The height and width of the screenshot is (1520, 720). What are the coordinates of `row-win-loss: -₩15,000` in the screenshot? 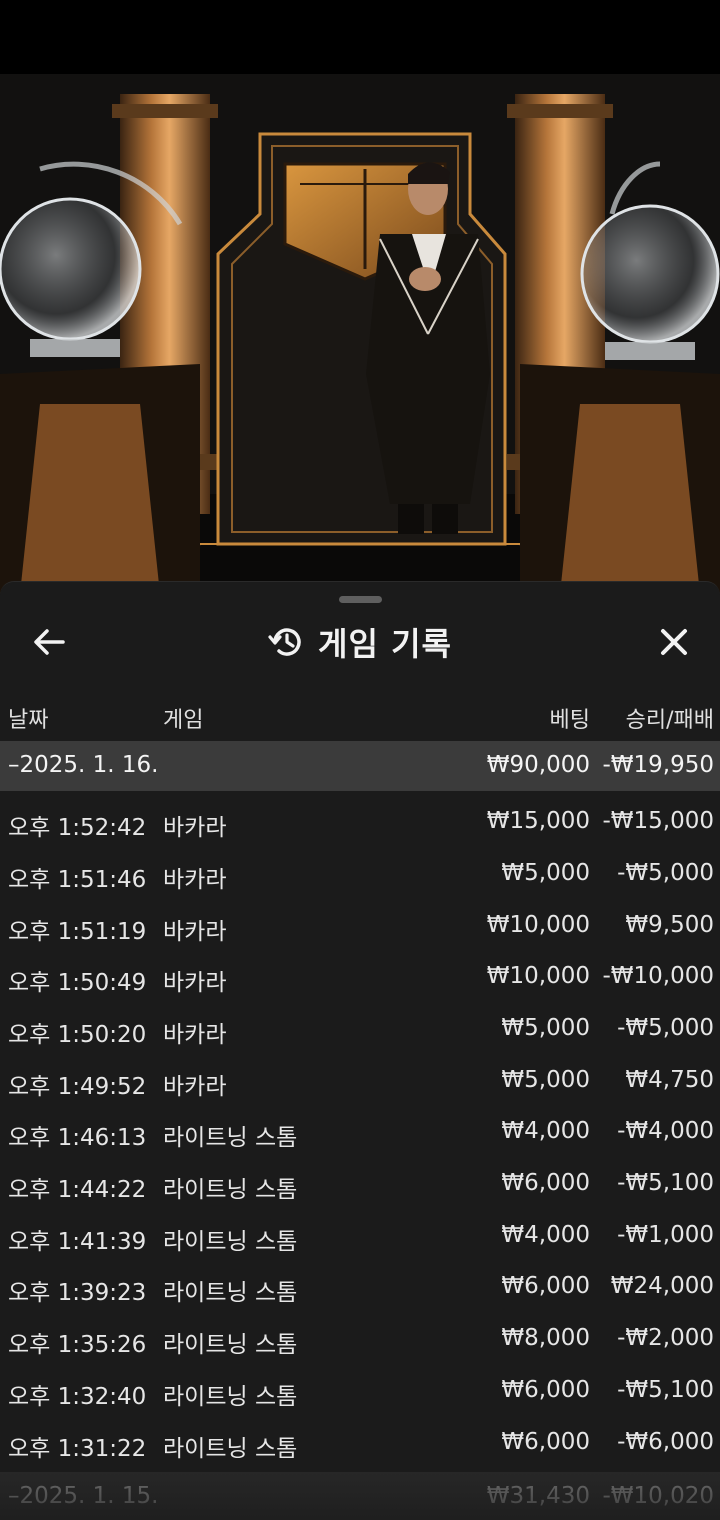 It's located at (658, 821).